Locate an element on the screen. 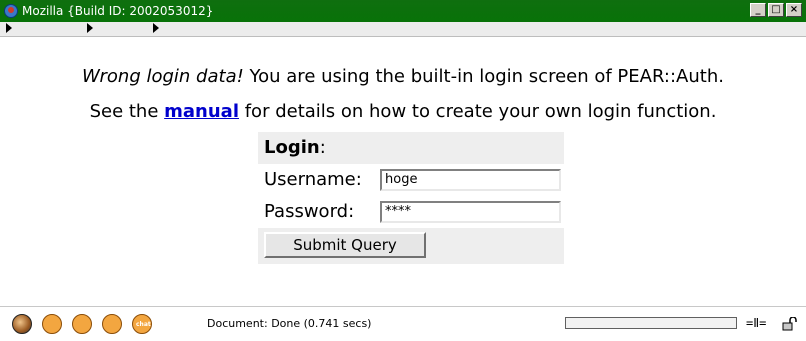 The image size is (806, 341). window-controls: _ □ × is located at coordinates (776, 10).